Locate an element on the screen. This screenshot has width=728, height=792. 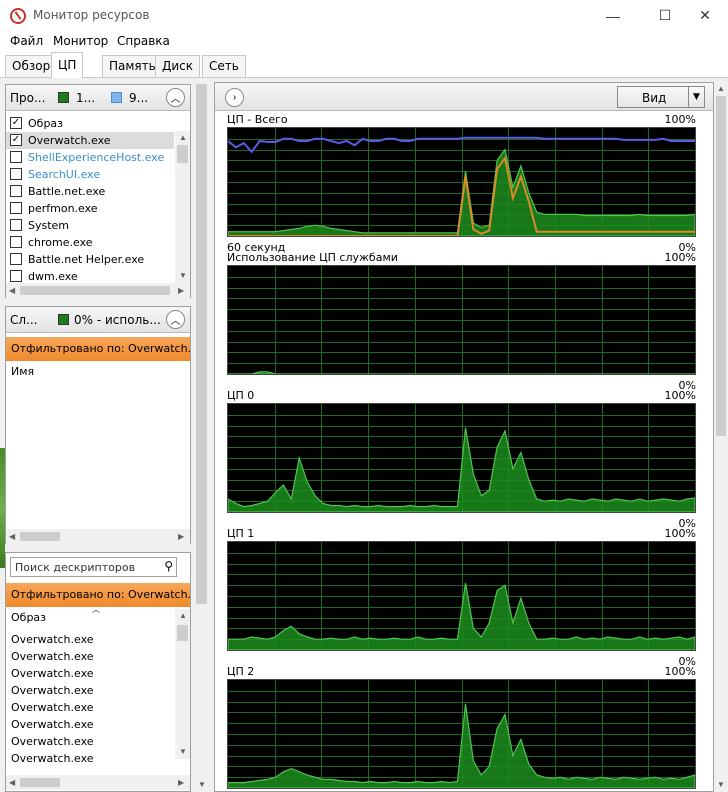
handle-search-input: Поиск дескрипторов ⚲ is located at coordinates (93, 567).